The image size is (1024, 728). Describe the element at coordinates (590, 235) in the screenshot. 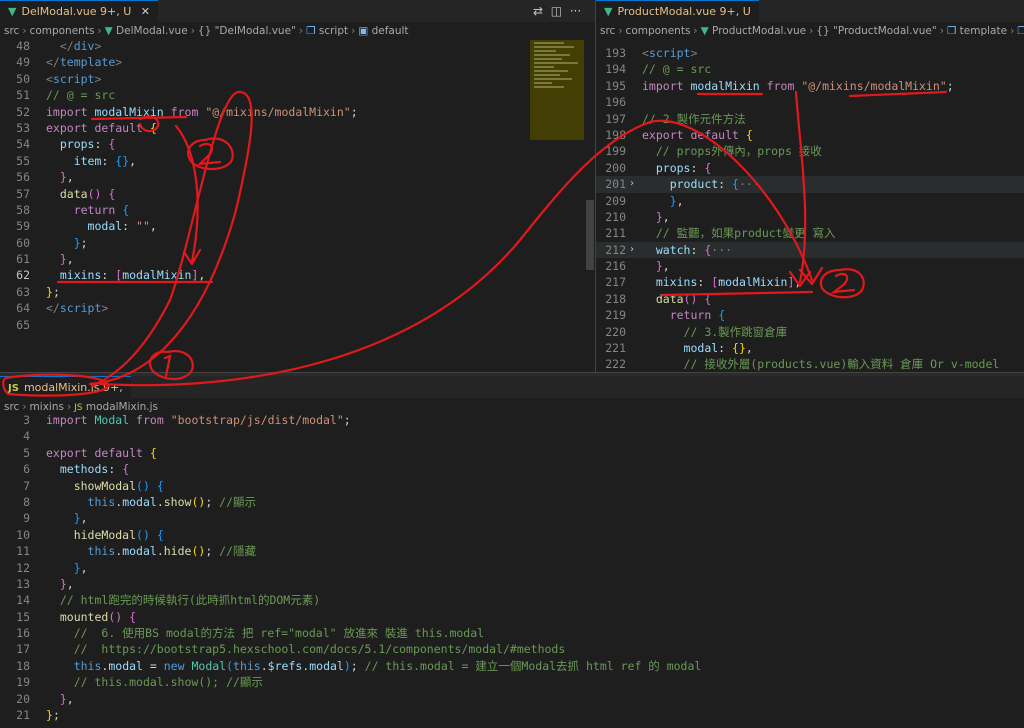

I see `scrollbar` at that location.